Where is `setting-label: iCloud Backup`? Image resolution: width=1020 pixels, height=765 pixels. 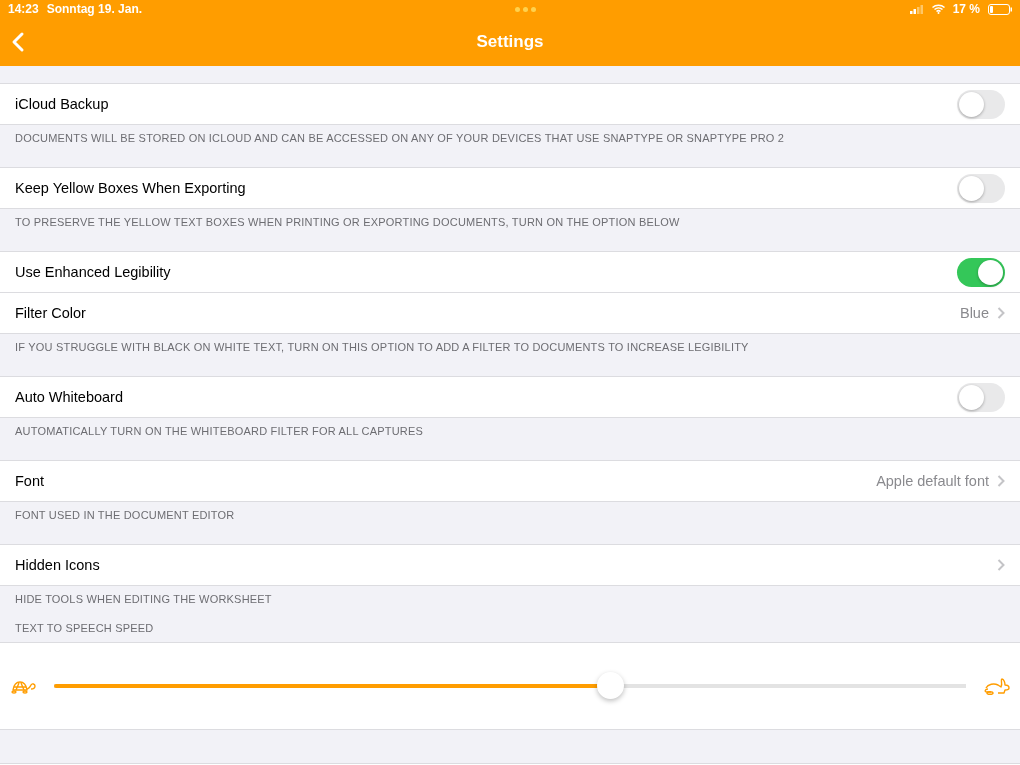 setting-label: iCloud Backup is located at coordinates (62, 104).